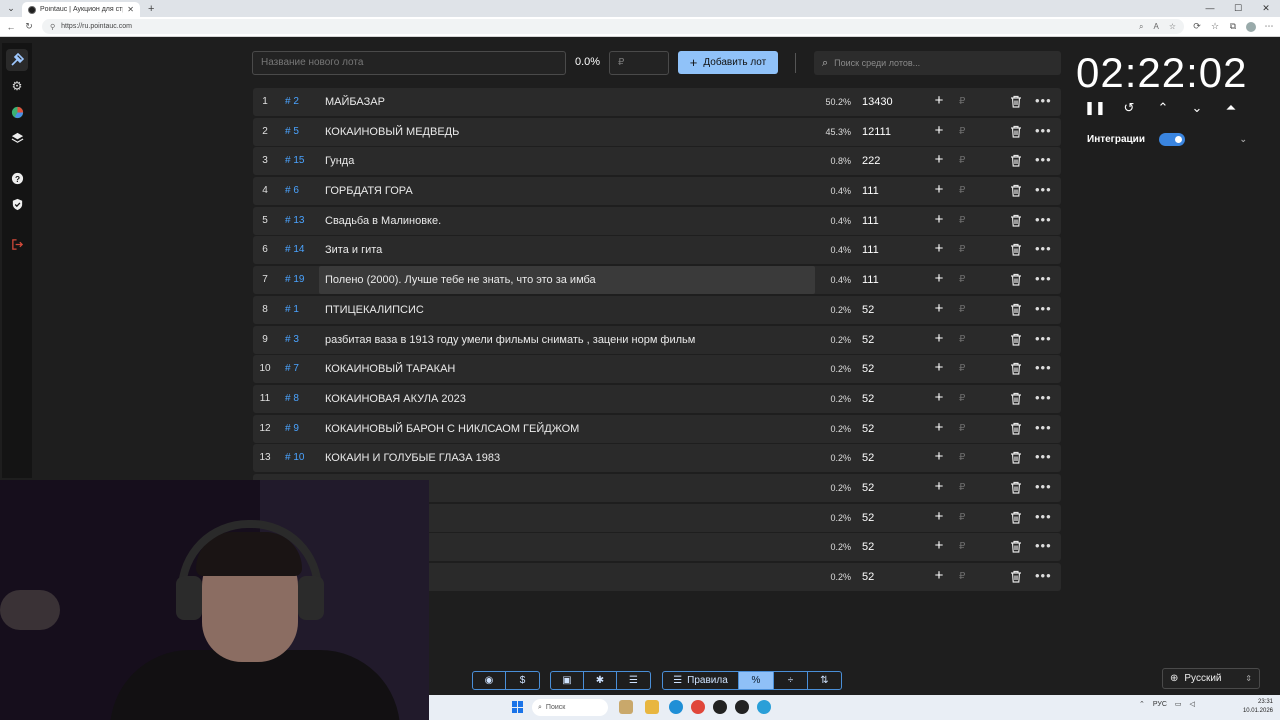 The width and height of the screenshot is (1280, 720). What do you see at coordinates (657, 398) in the screenshot?
I see `lot-row: 11 # 8 КОКАИНОВАЯ АКУЛА 2023 0.2% 52 + ₽ •••` at bounding box center [657, 398].